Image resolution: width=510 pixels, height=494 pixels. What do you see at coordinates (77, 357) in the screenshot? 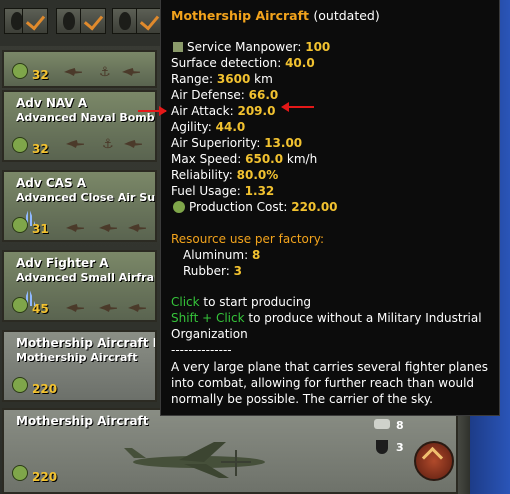
I see `card-subtitle: Mothership Aircraft` at bounding box center [77, 357].